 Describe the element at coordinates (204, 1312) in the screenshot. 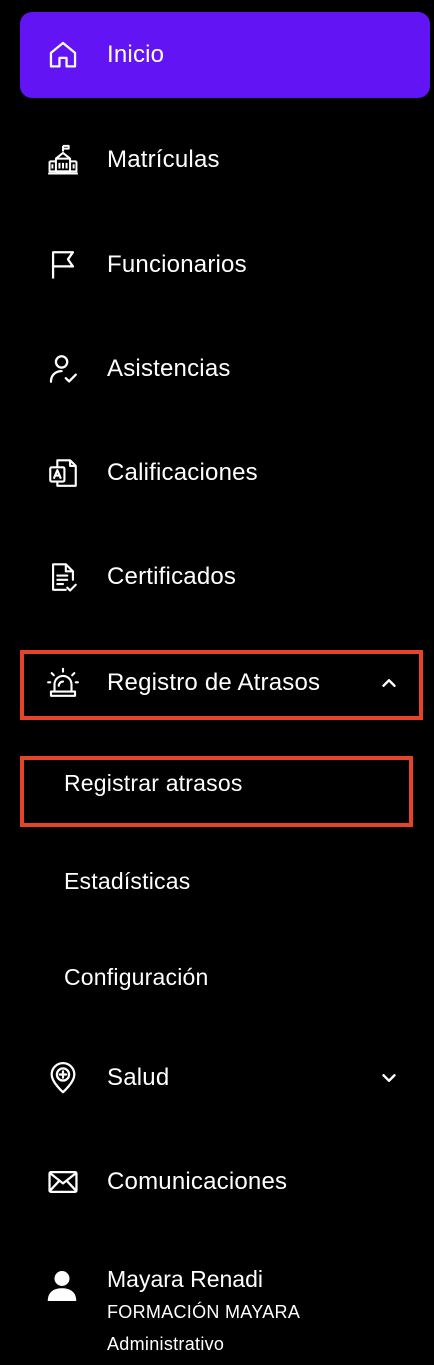

I see `user-organization: FORMACIÓN MAYARA` at that location.